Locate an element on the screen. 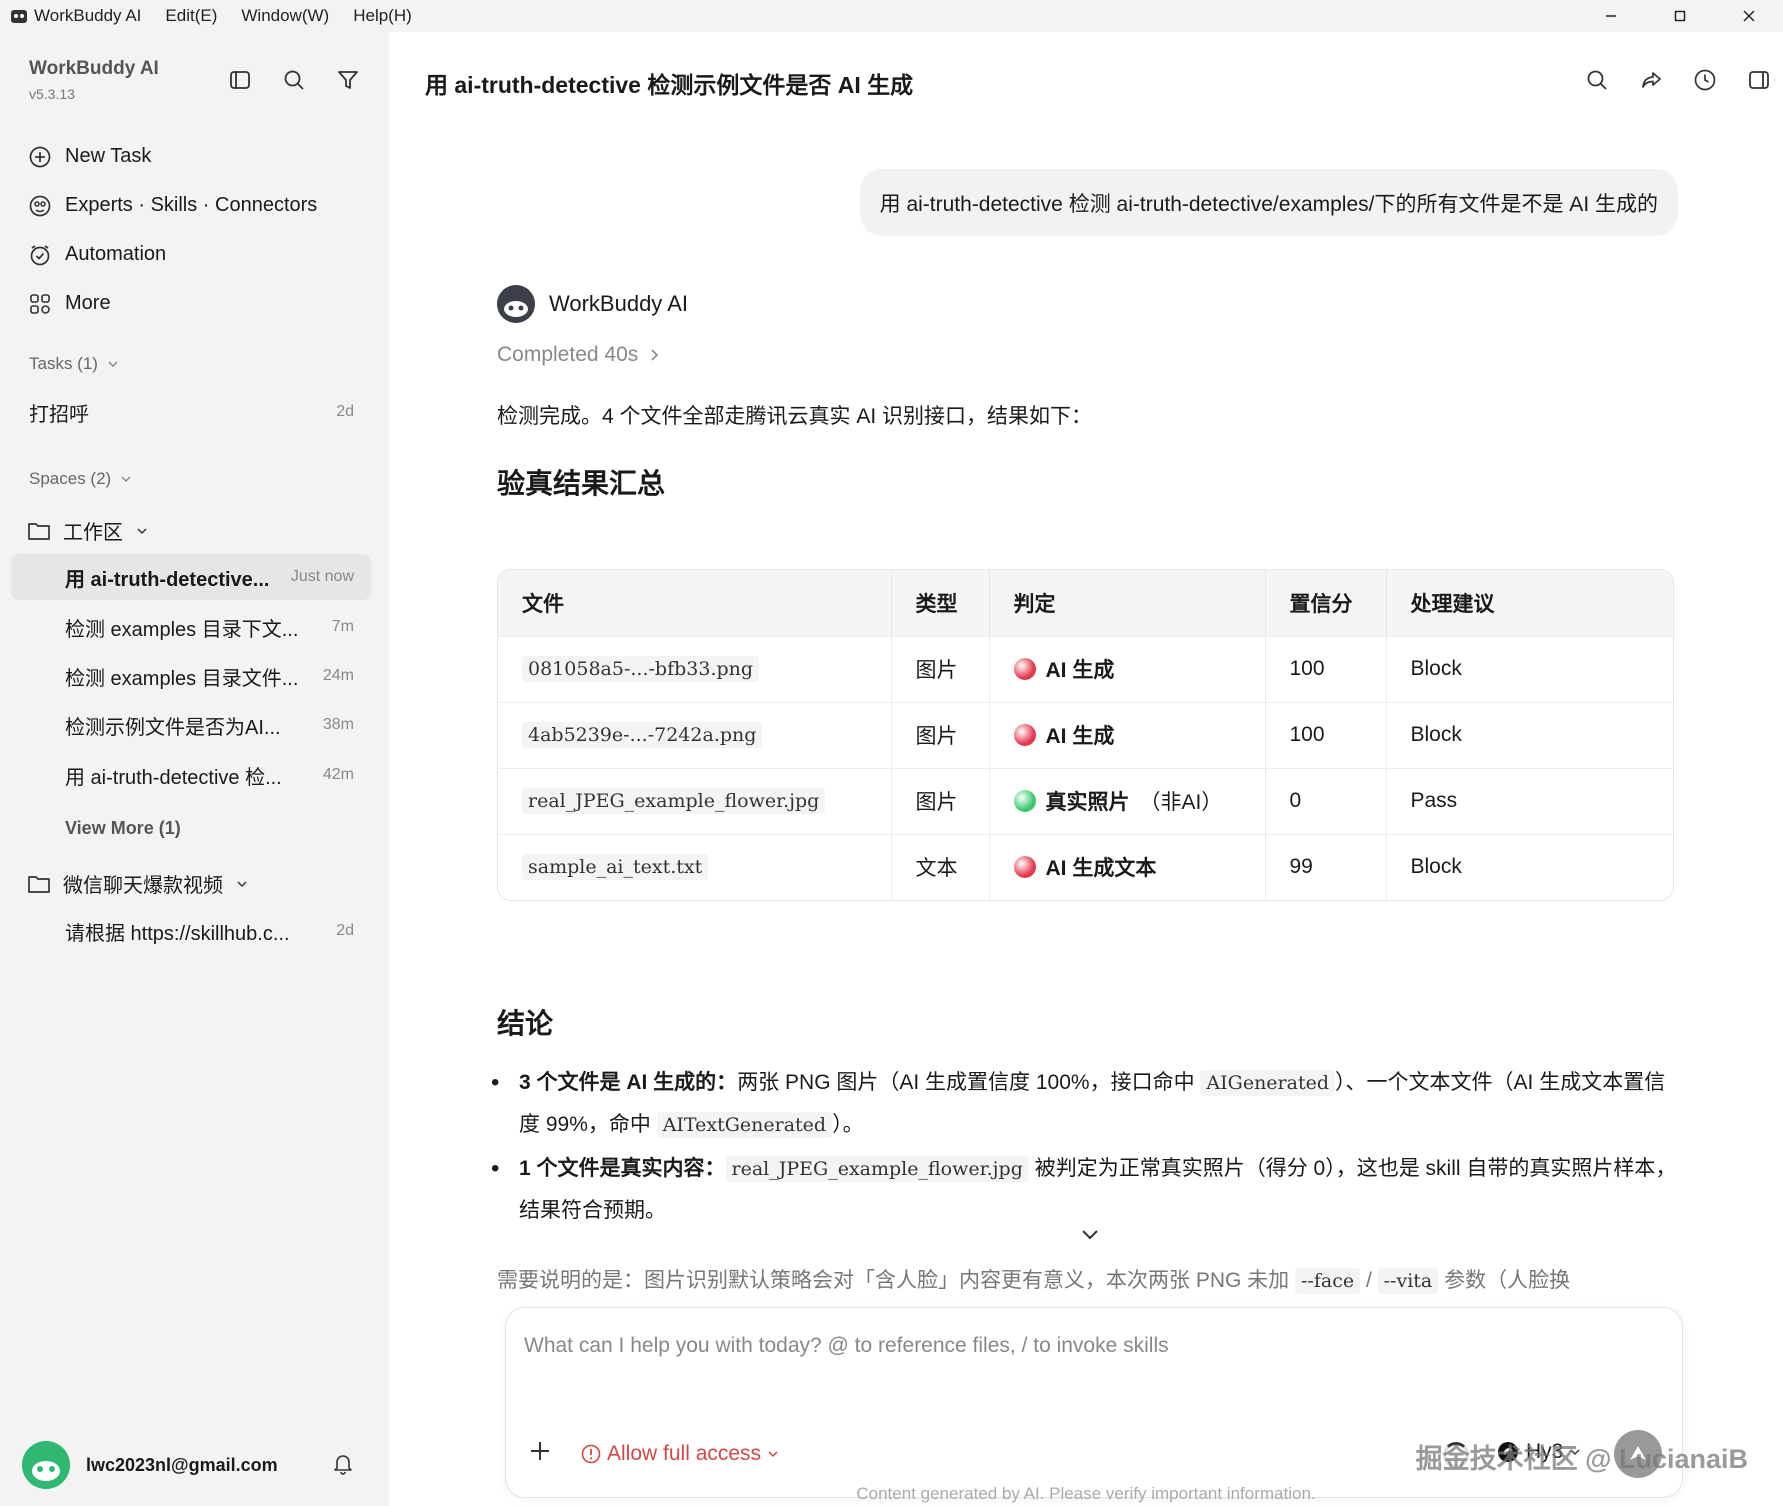  nav-label: Automation is located at coordinates (116, 254).